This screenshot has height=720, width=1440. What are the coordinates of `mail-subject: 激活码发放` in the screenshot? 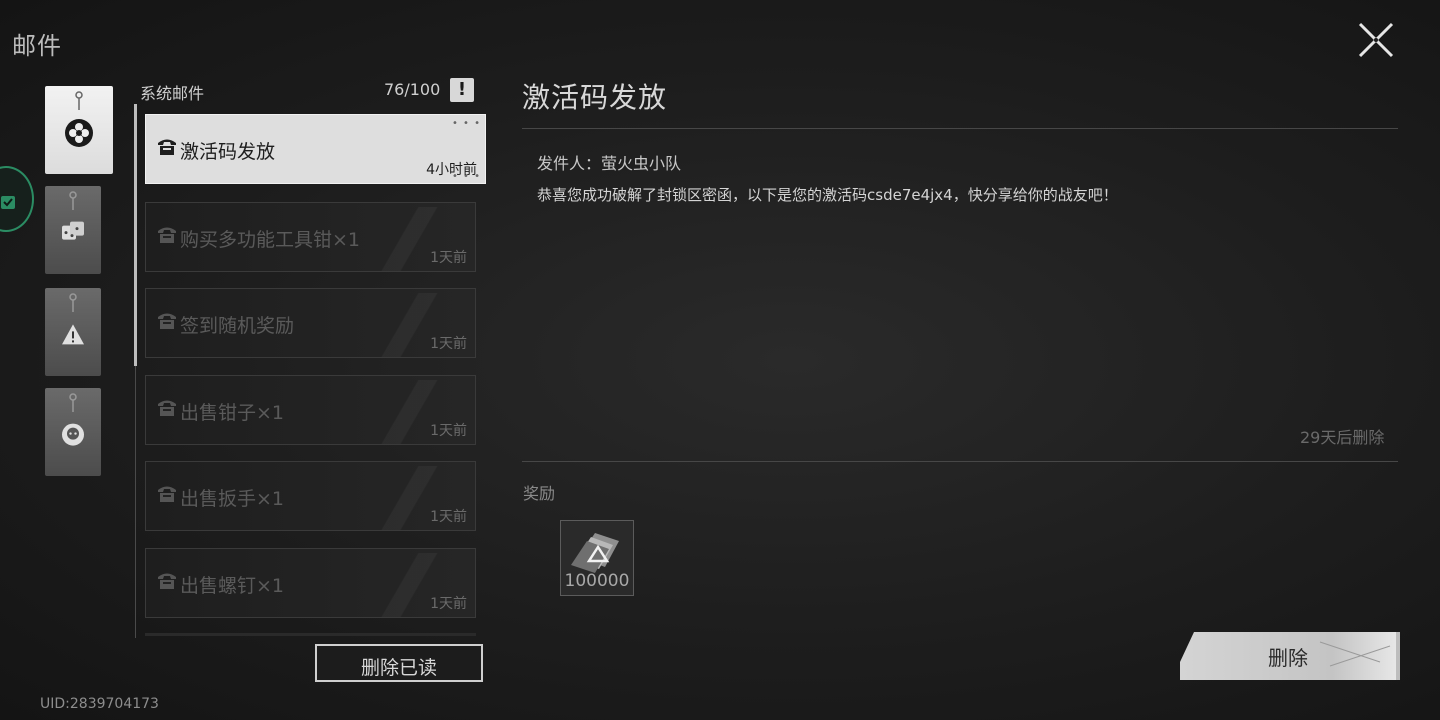 It's located at (228, 152).